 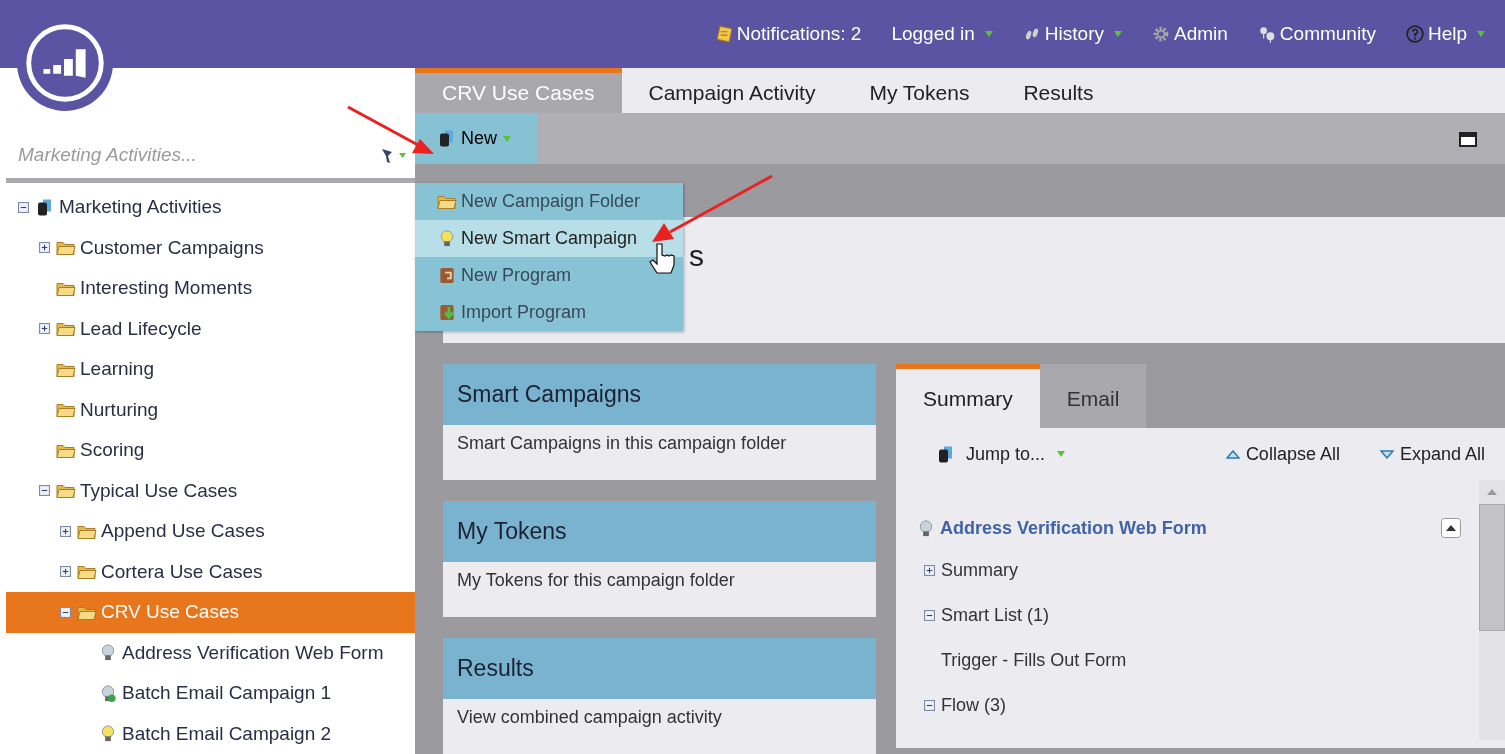 What do you see at coordinates (210, 409) in the screenshot?
I see `tree-item: Nurturing` at bounding box center [210, 409].